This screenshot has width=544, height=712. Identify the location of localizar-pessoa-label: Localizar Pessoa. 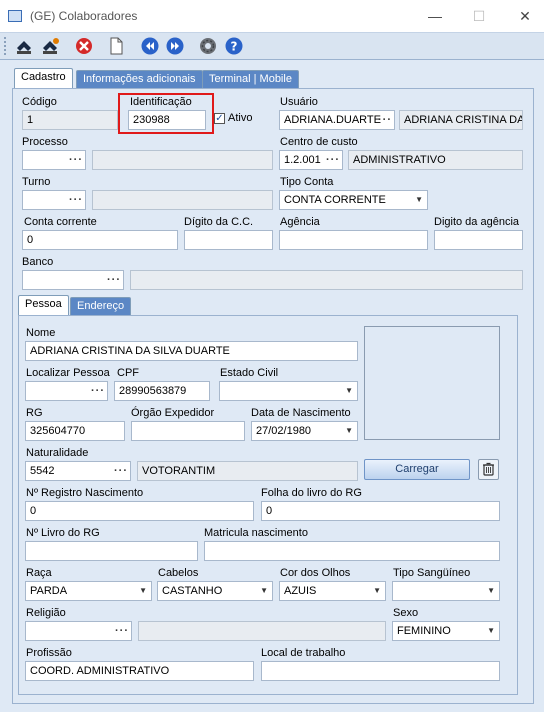
(68, 373).